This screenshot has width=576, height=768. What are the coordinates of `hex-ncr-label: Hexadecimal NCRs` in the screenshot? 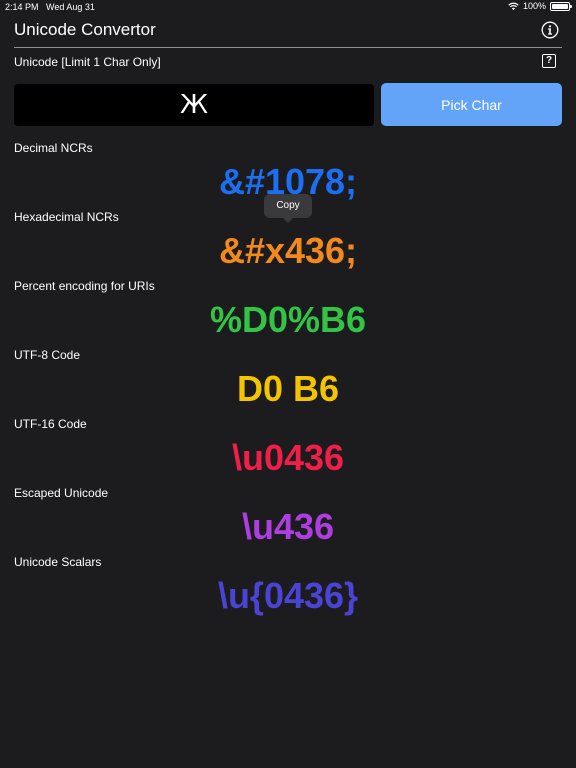 It's located at (66, 217).